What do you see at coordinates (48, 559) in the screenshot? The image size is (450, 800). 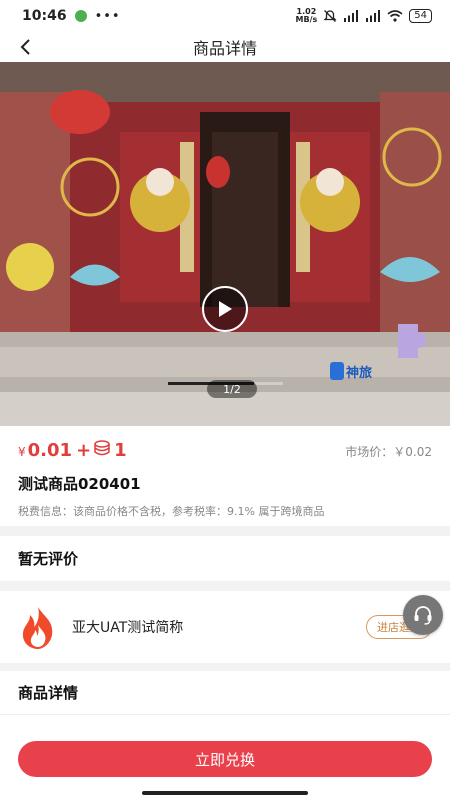 I see `reviews-title: 暂无评价` at bounding box center [48, 559].